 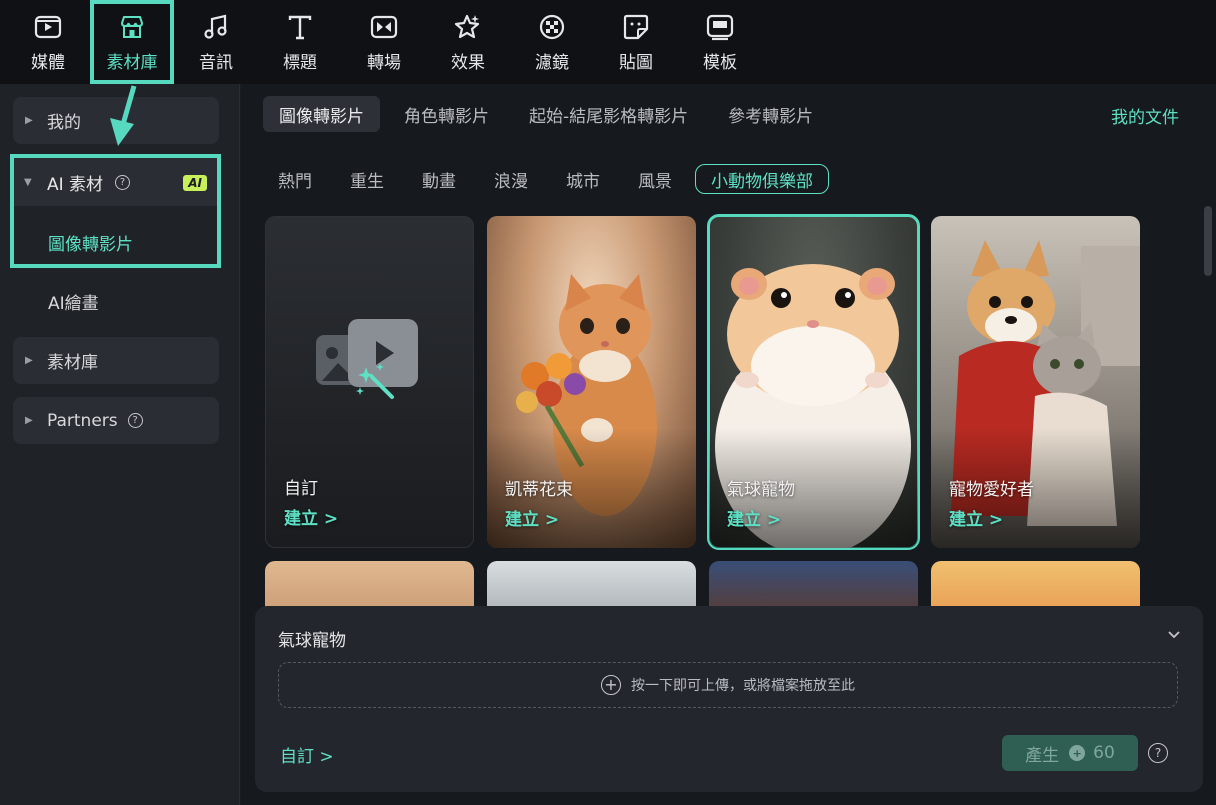 I want to click on toolbar-stickers-label: 貼圖, so click(x=636, y=63).